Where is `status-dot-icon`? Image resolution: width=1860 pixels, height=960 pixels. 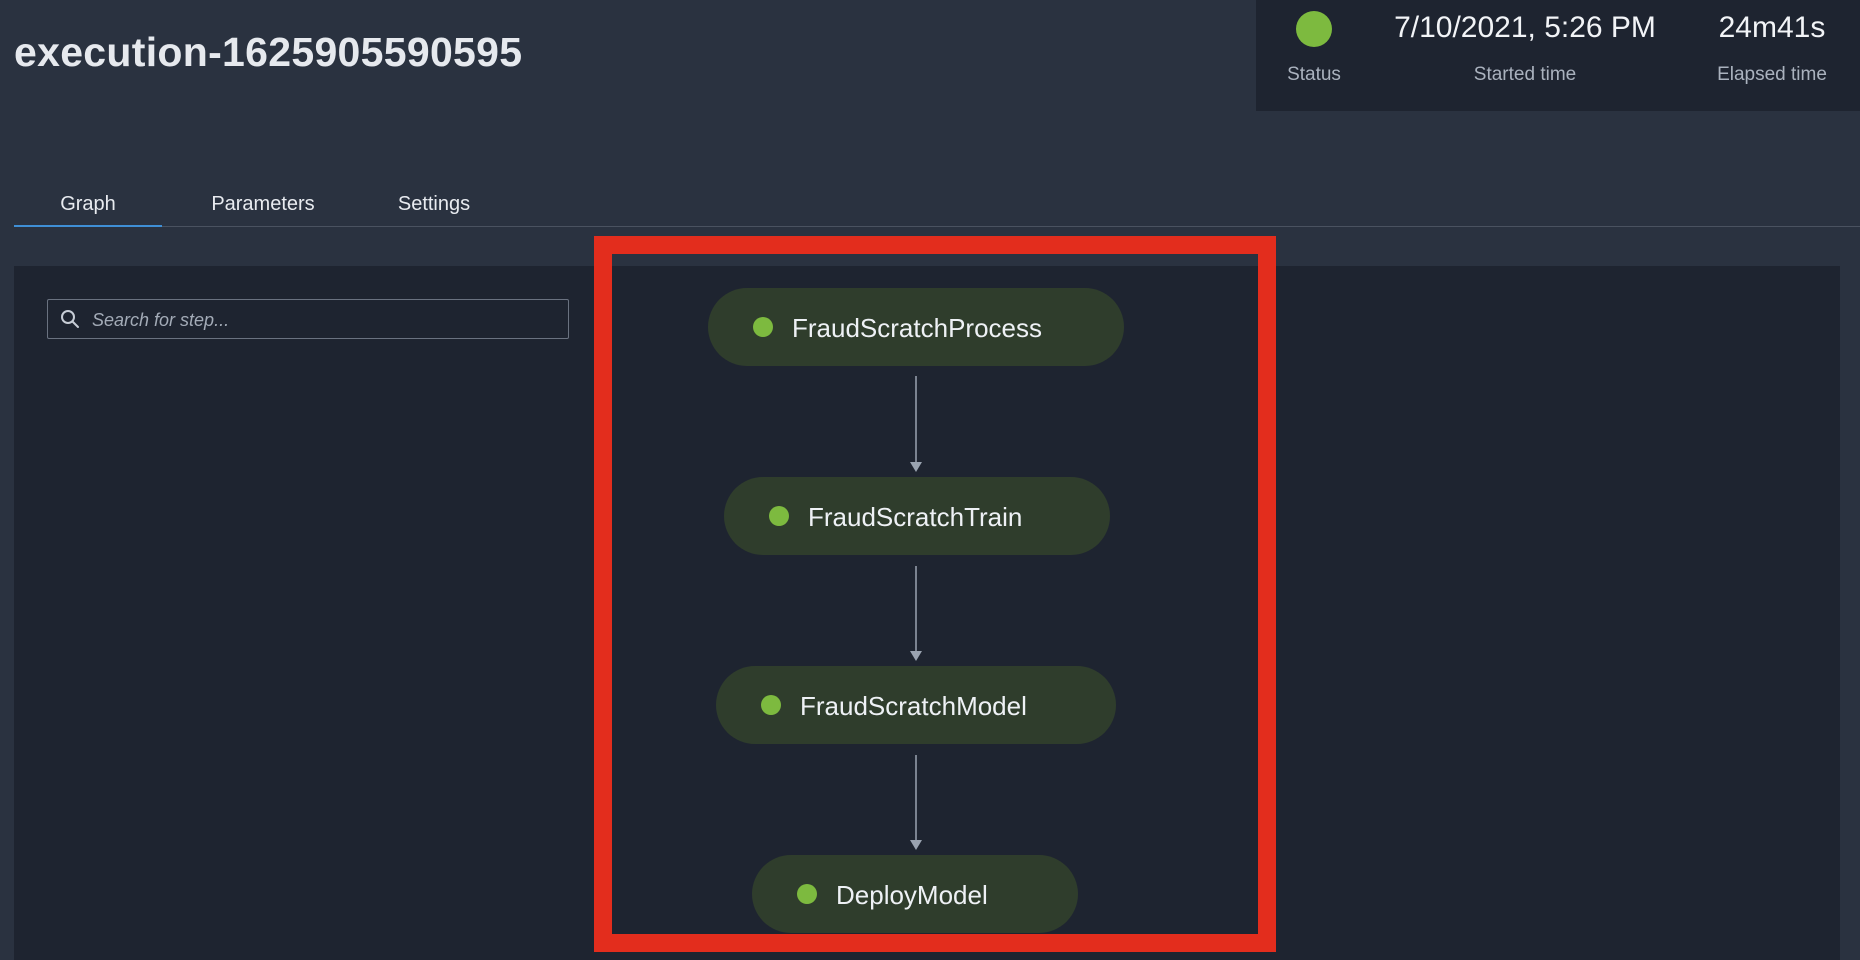
status-dot-icon is located at coordinates (1314, 29).